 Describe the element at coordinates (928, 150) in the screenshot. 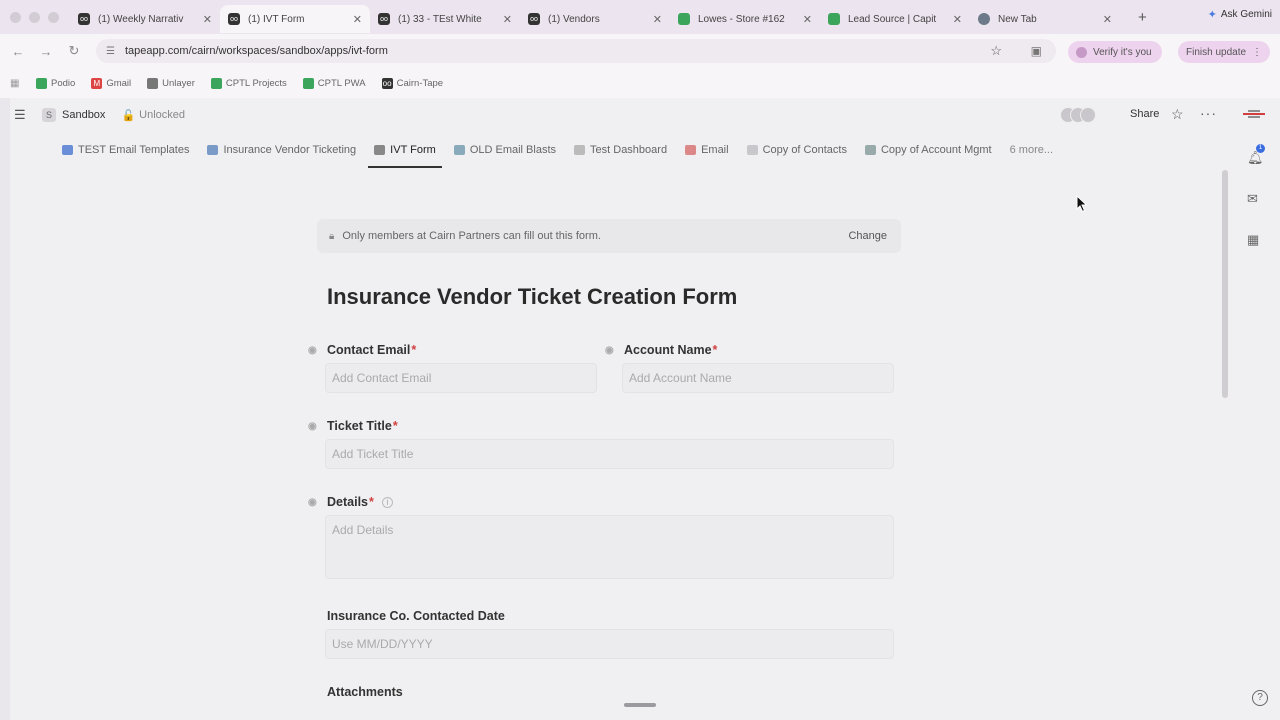

I see `tab-copy-of-account-mgmt: Copy of Account Mgmt` at that location.